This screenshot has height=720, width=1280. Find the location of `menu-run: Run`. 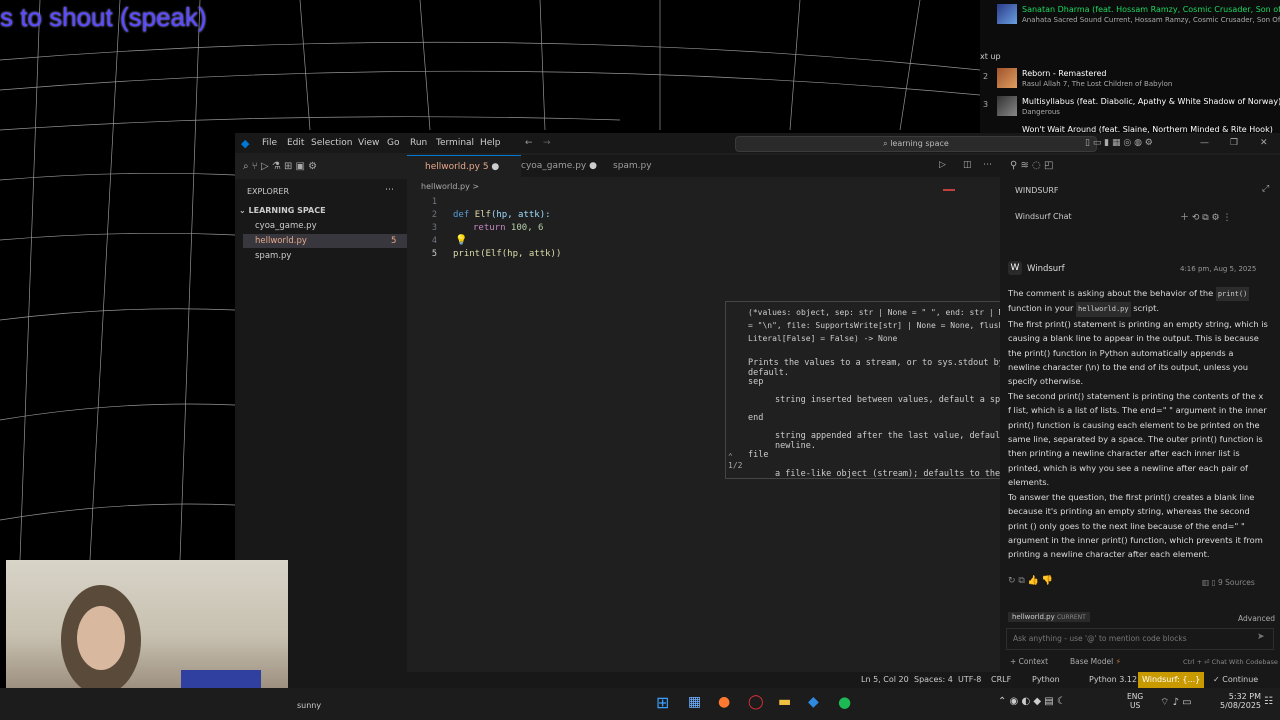

menu-run: Run is located at coordinates (418, 143).